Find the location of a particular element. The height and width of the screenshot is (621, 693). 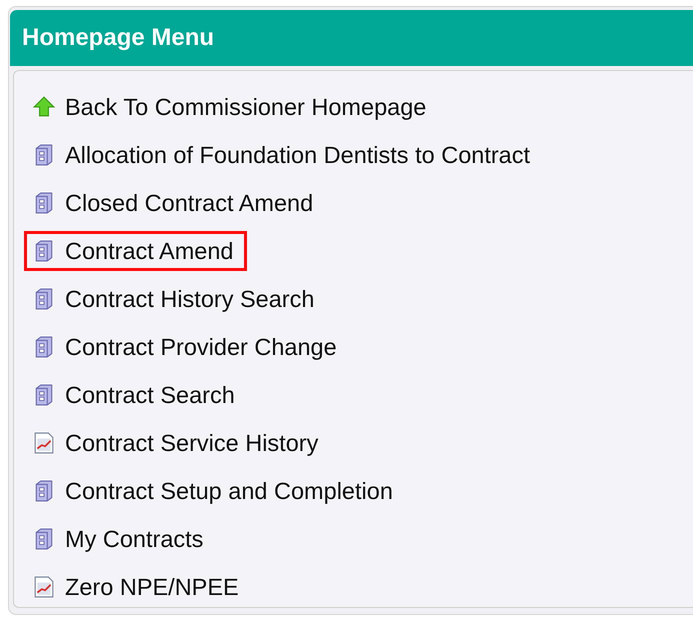

menu-item: Closed Contract Amend is located at coordinates (175, 203).